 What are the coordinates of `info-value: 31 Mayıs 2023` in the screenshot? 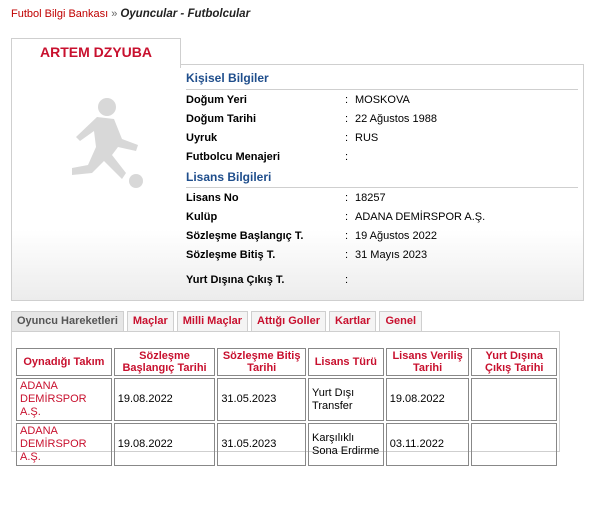 It's located at (391, 255).